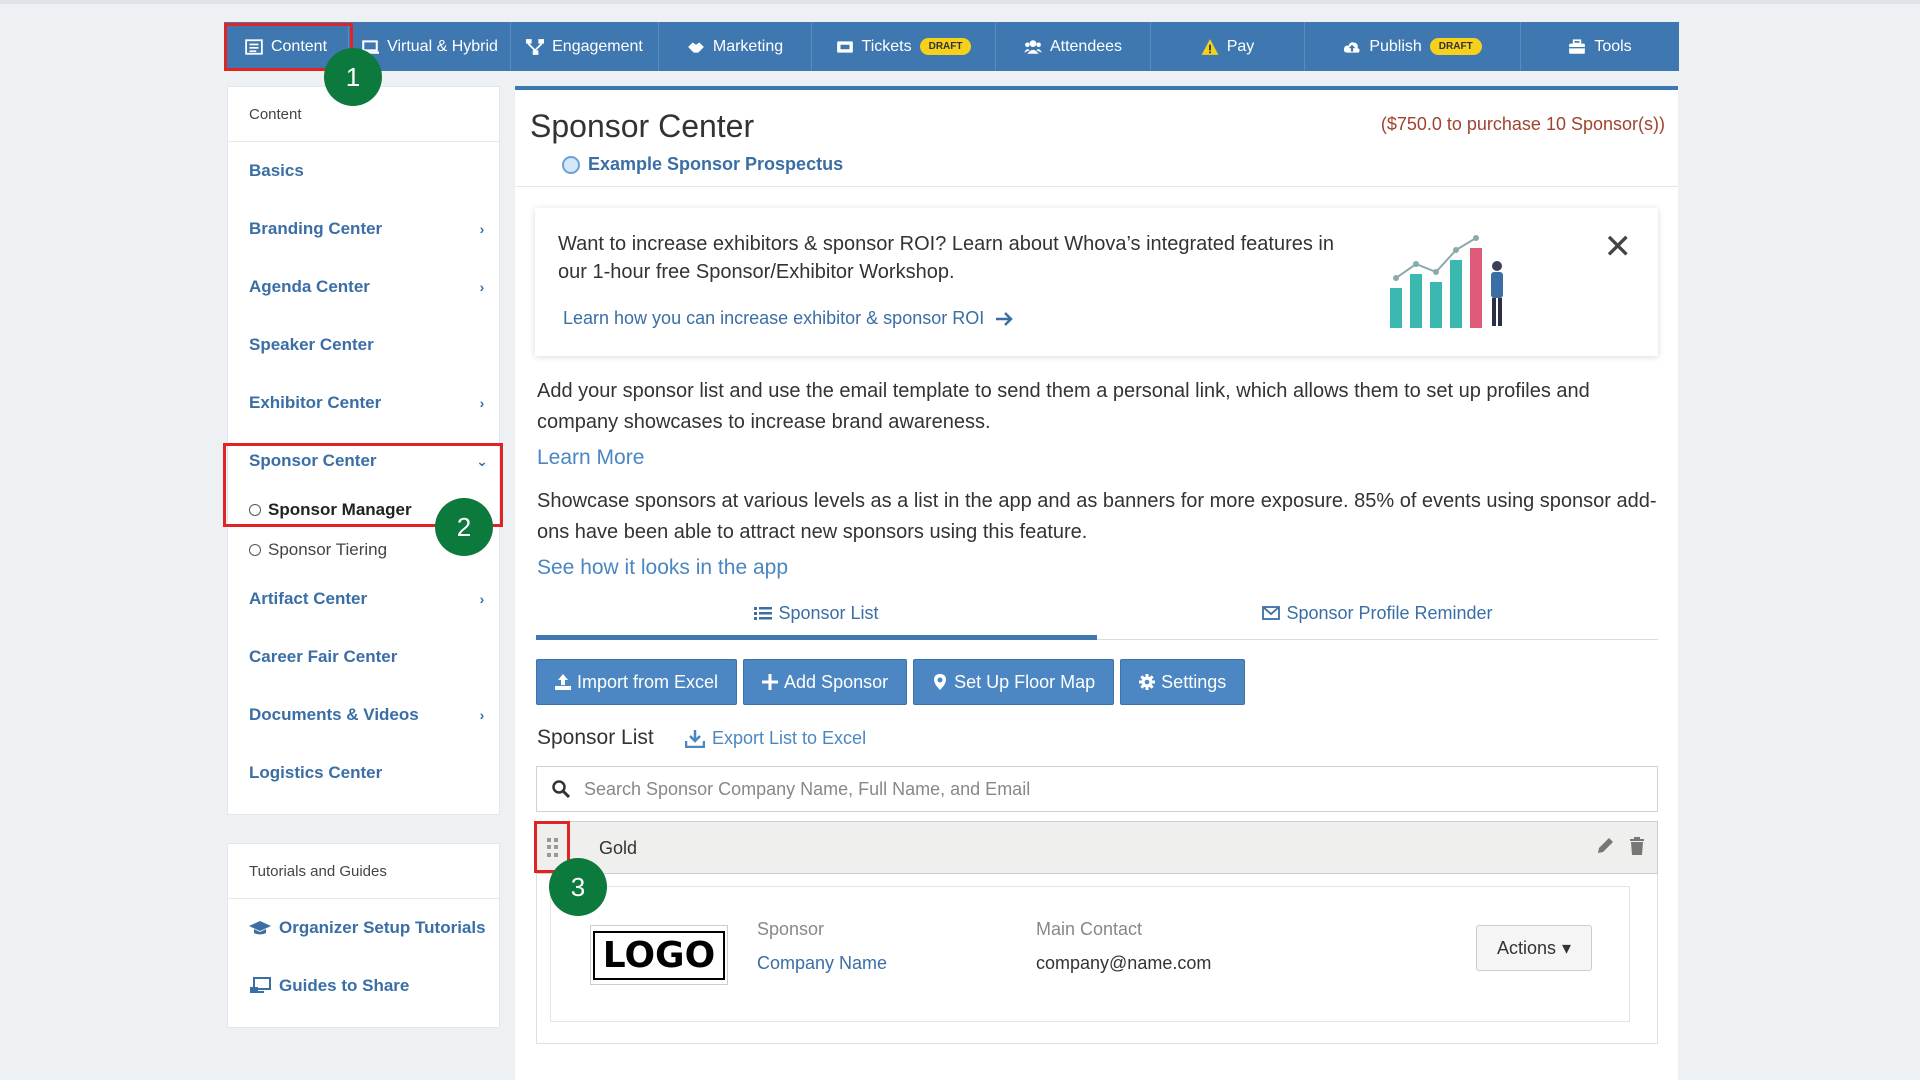  What do you see at coordinates (311, 344) in the screenshot?
I see `sidebar-item-label: Speaker Center` at bounding box center [311, 344].